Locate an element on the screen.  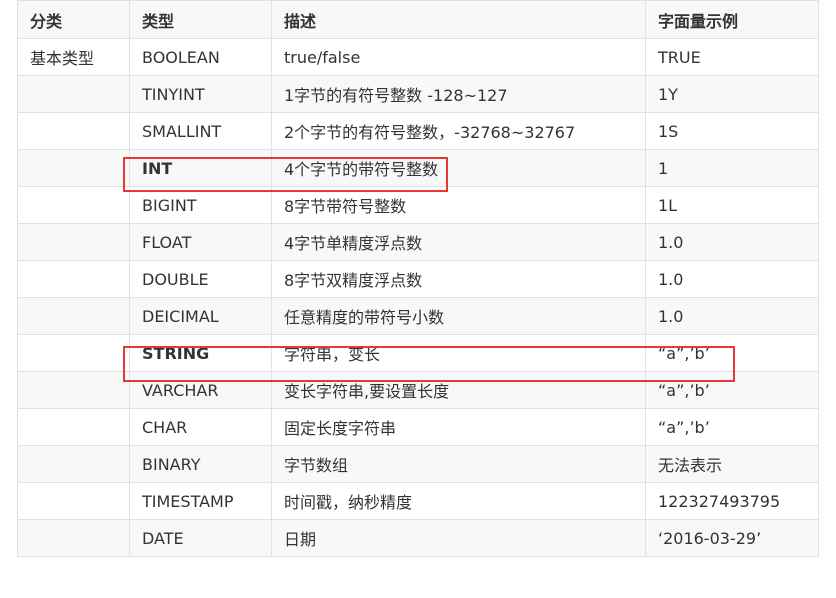
cell-example: ‘2016-03-29’ is located at coordinates (732, 538).